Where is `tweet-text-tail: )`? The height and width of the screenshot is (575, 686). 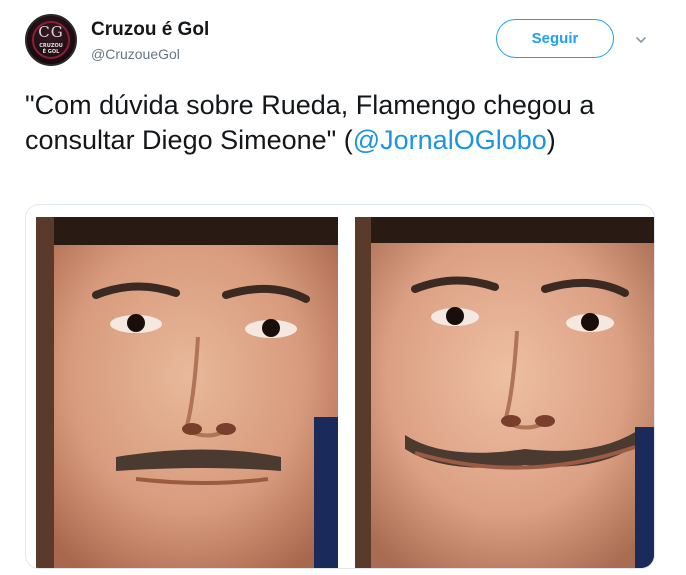
tweet-text-tail: ) is located at coordinates (551, 140).